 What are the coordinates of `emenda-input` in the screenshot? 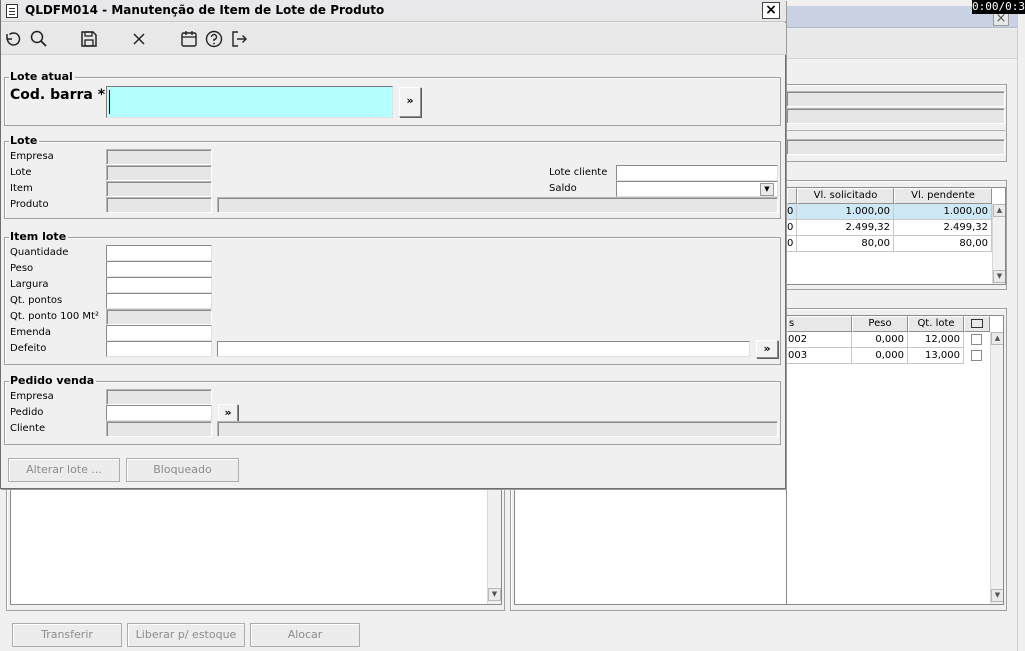 It's located at (159, 333).